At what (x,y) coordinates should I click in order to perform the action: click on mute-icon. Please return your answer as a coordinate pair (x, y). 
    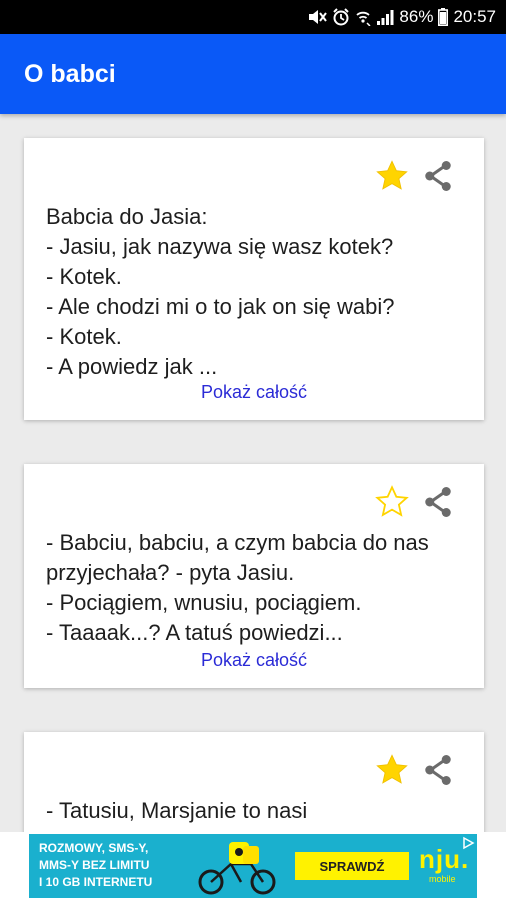
    Looking at the image, I should click on (317, 17).